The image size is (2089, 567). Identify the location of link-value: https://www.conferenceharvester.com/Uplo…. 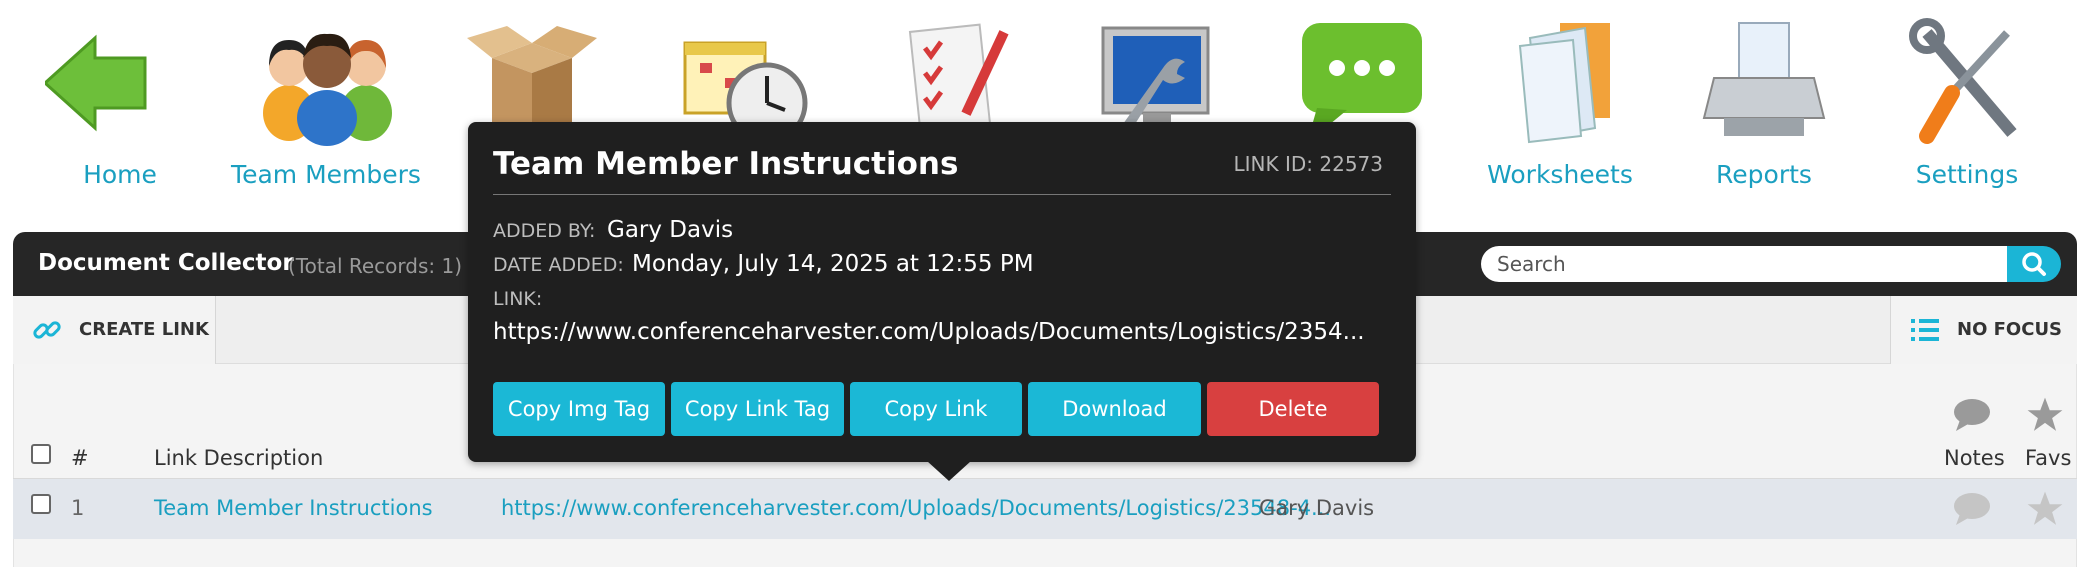
(929, 332).